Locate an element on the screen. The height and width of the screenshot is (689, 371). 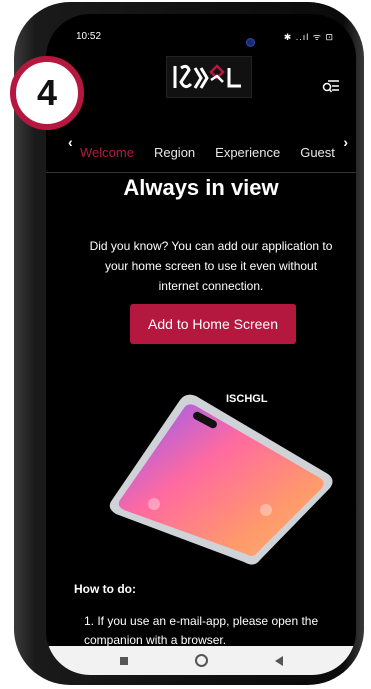
ischgl-logo-mark is located at coordinates (207, 76).